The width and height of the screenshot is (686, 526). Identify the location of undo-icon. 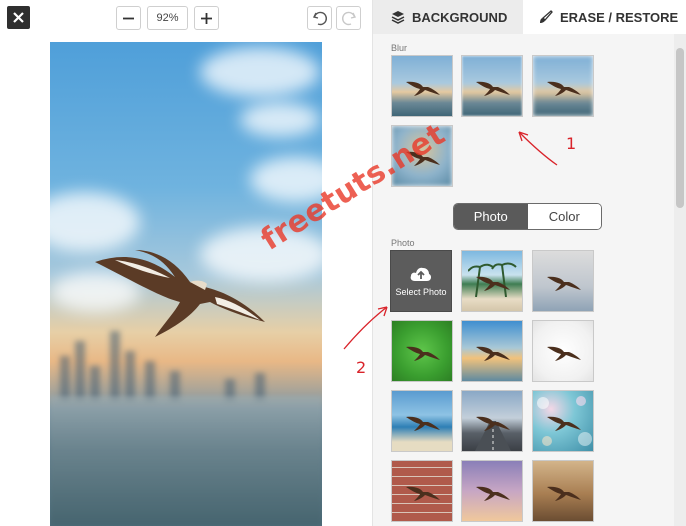
(319, 18).